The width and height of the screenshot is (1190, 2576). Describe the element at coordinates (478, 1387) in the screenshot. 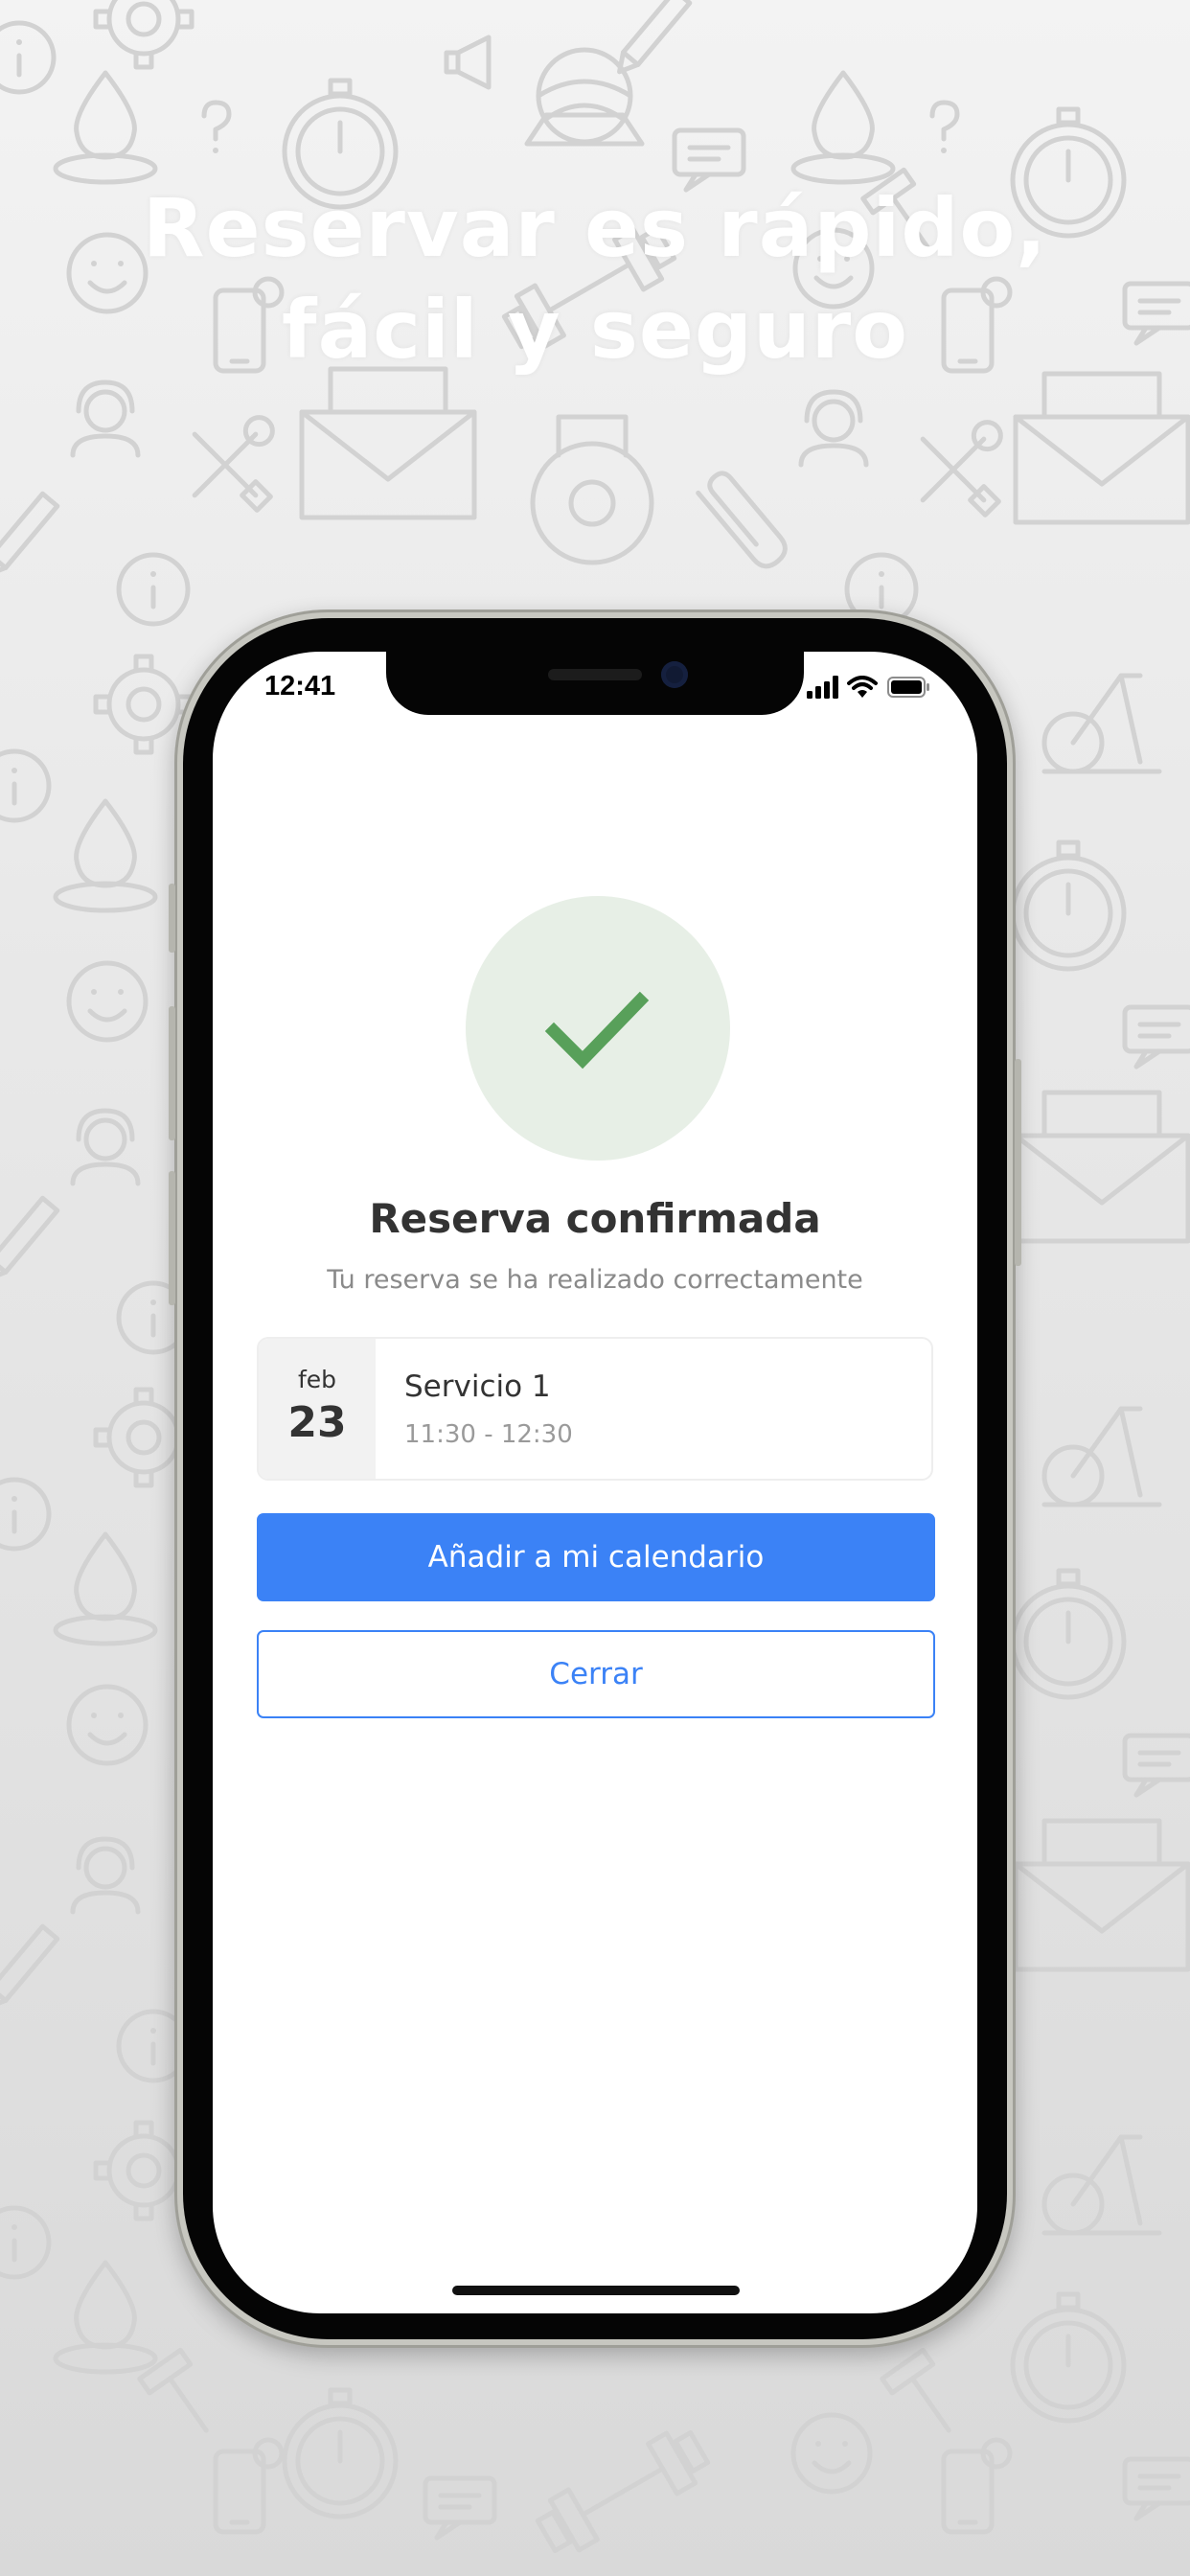

I see `booking-service: Servicio 1` at that location.